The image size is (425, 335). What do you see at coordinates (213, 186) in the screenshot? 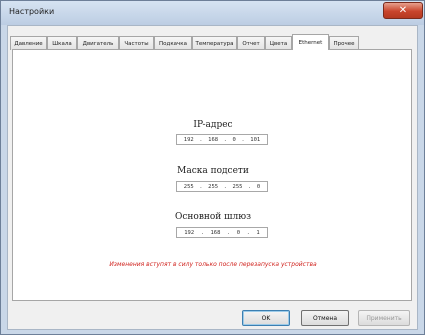
I see `mask-octet-2: 255` at bounding box center [213, 186].